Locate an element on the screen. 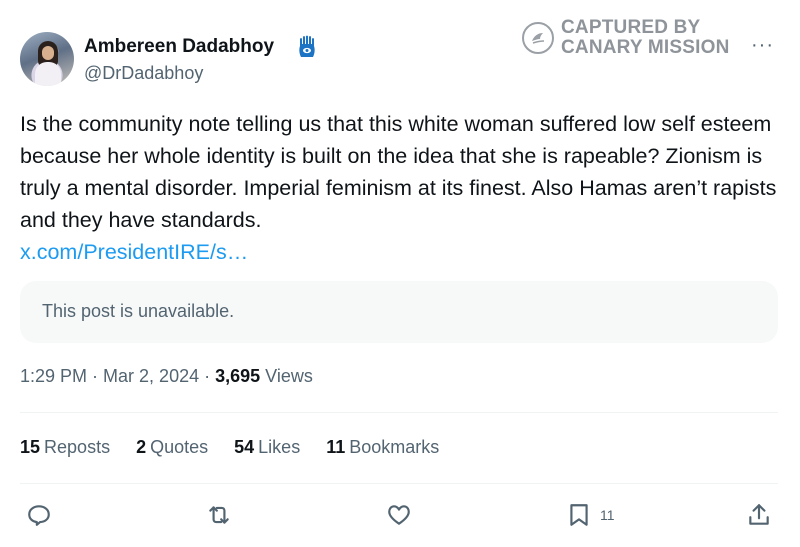 The height and width of the screenshot is (547, 800). reply-icon is located at coordinates (39, 515).